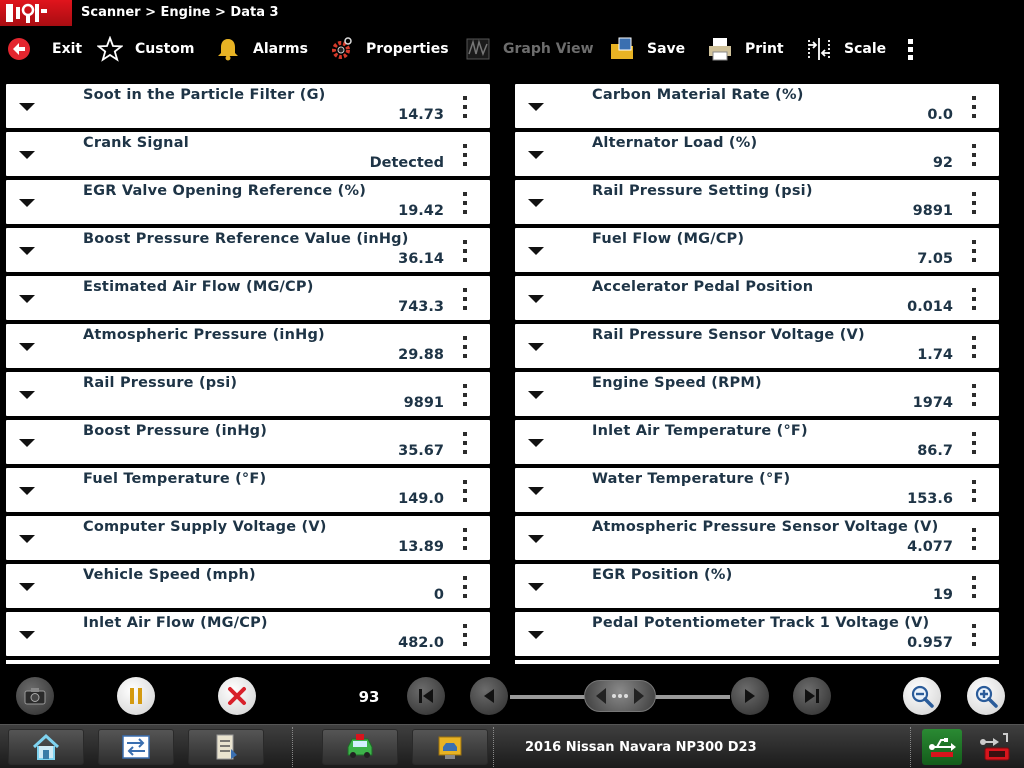  Describe the element at coordinates (910, 50) in the screenshot. I see `more-options-icon` at that location.